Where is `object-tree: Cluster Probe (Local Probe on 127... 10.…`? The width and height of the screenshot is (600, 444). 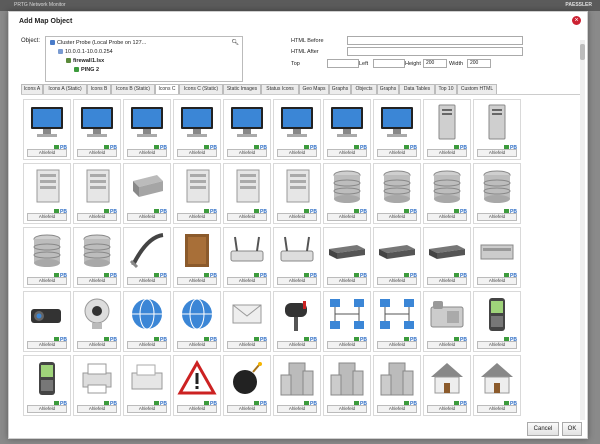 object-tree: Cluster Probe (Local Probe on 127... 10.… is located at coordinates (144, 59).